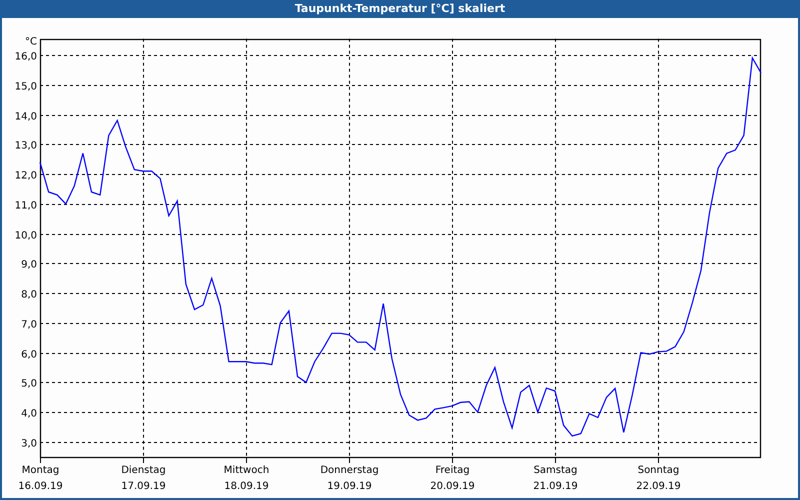 This screenshot has width=800, height=500. Describe the element at coordinates (29, 355) in the screenshot. I see `y-tick-label: 6,0` at that location.